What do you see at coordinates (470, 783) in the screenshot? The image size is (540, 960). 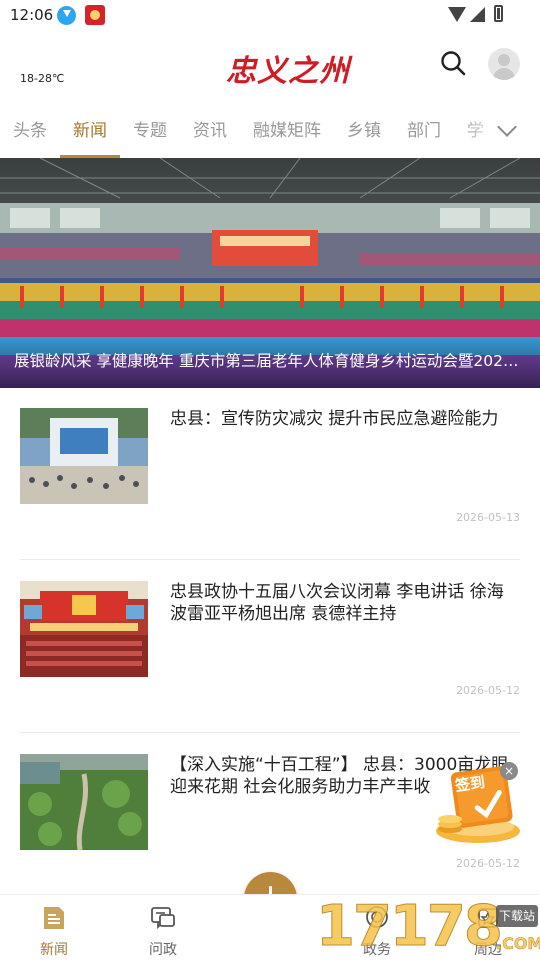 I see `sign-in-label: 签到` at bounding box center [470, 783].